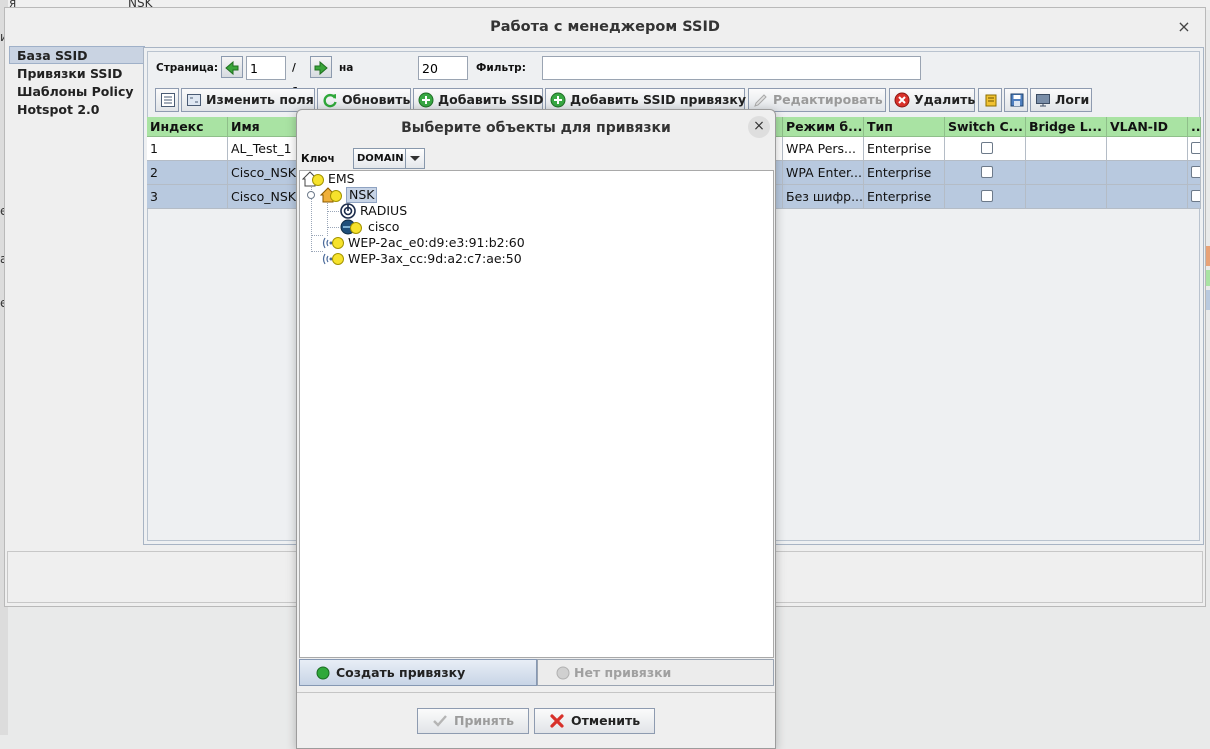 This screenshot has width=1210, height=749. Describe the element at coordinates (440, 721) in the screenshot. I see `check-icon` at that location.